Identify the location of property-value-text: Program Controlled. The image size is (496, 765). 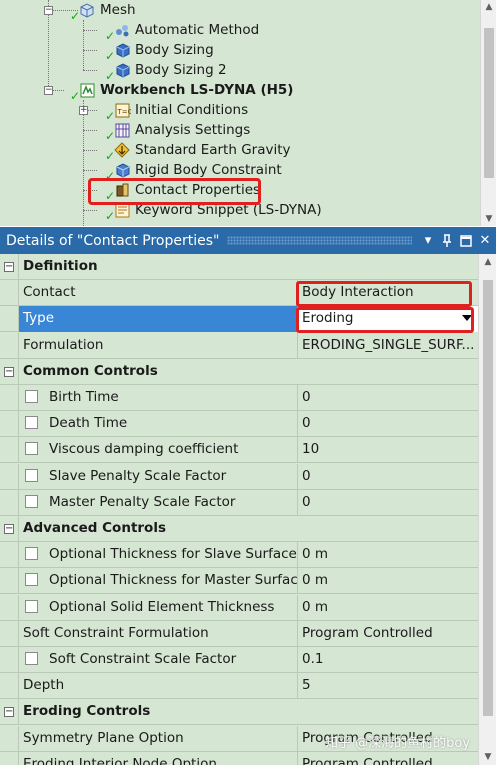
(367, 633).